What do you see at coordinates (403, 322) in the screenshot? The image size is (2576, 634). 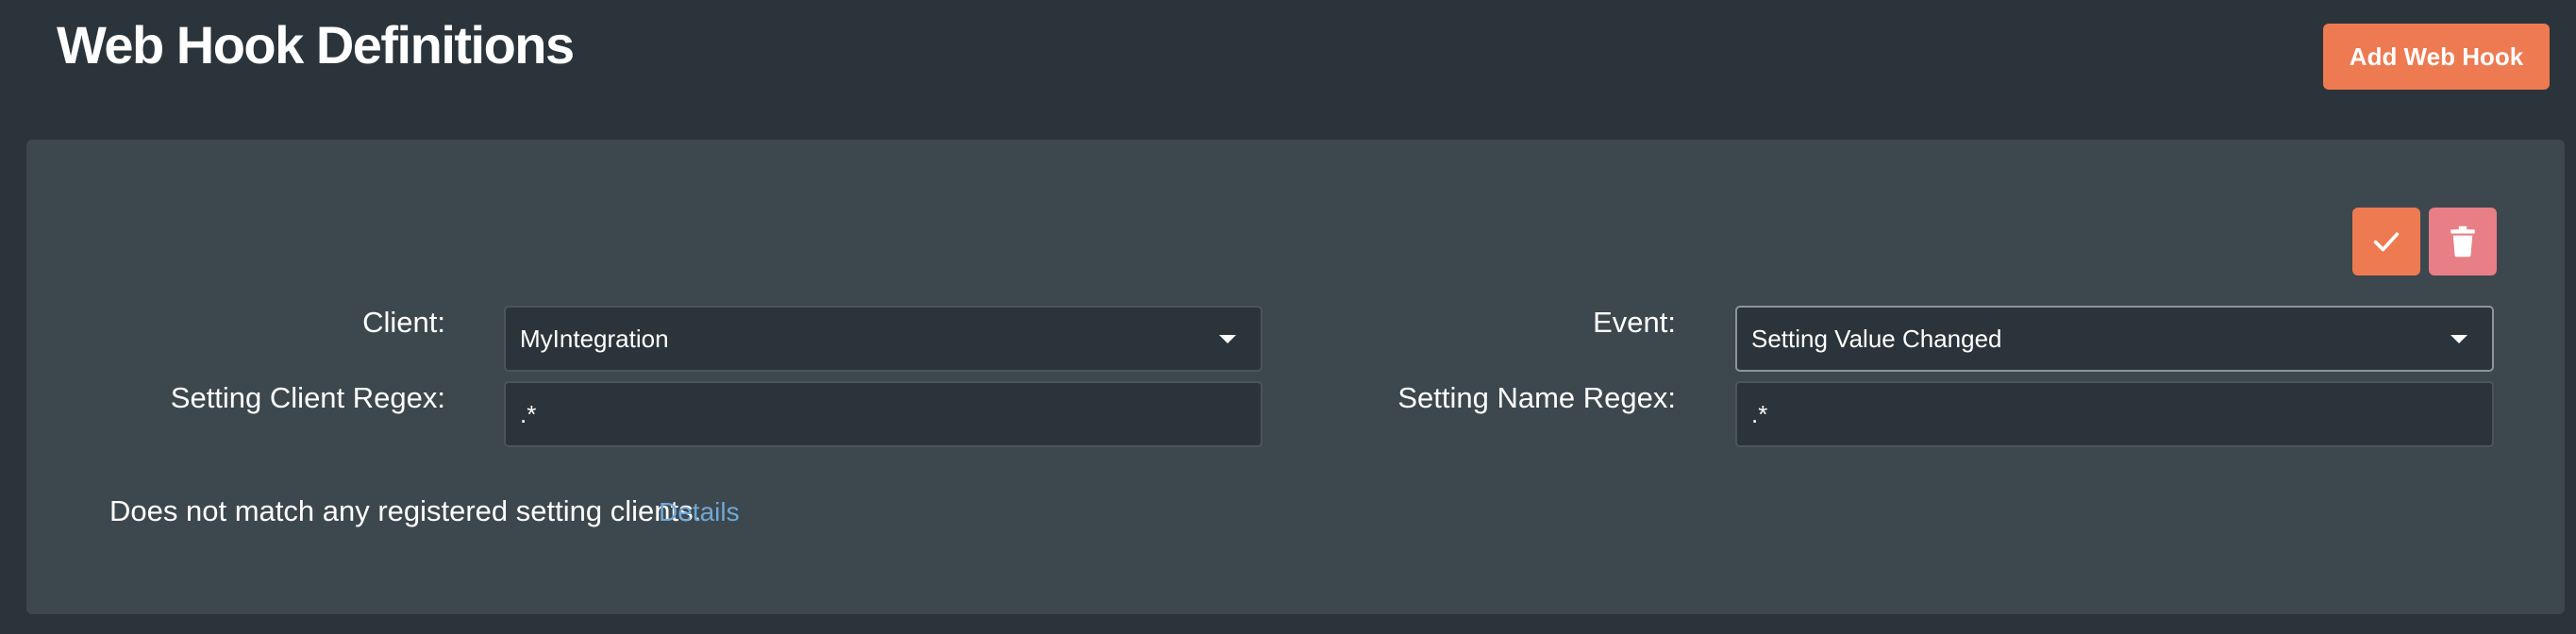 I see `client-label: Client:` at bounding box center [403, 322].